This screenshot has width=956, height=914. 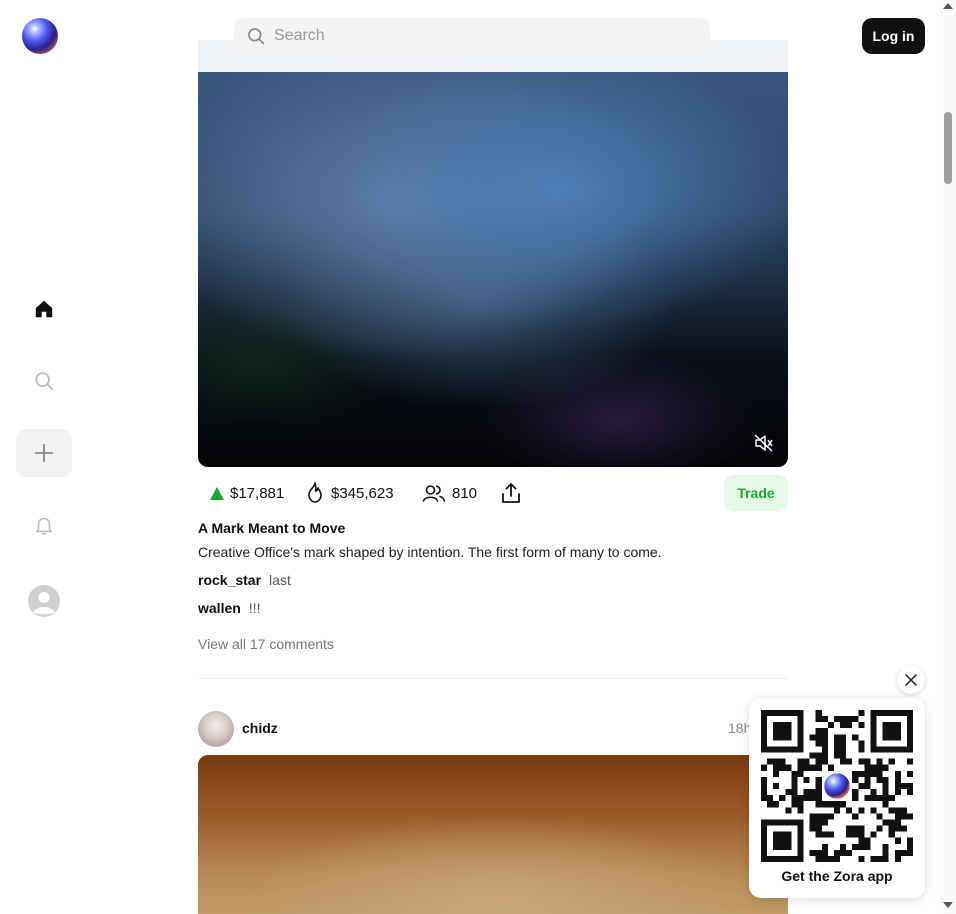 I want to click on share-icon, so click(x=511, y=493).